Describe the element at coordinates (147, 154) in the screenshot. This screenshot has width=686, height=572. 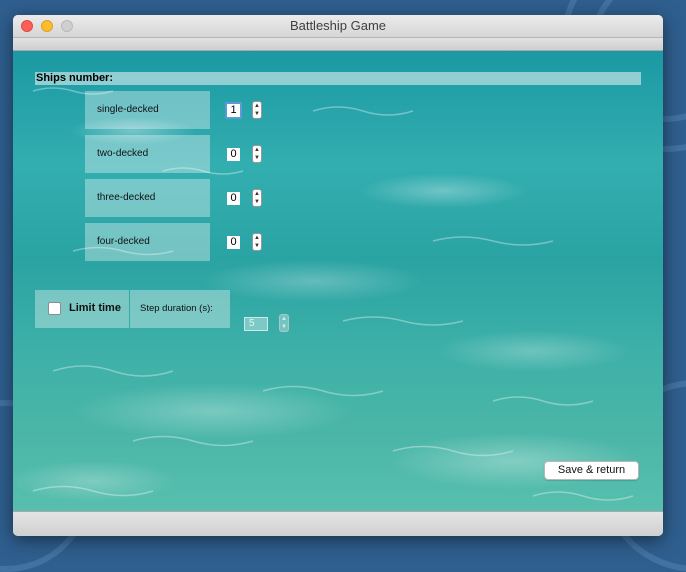
I see `ship-label-two-decked: two-decked` at that location.